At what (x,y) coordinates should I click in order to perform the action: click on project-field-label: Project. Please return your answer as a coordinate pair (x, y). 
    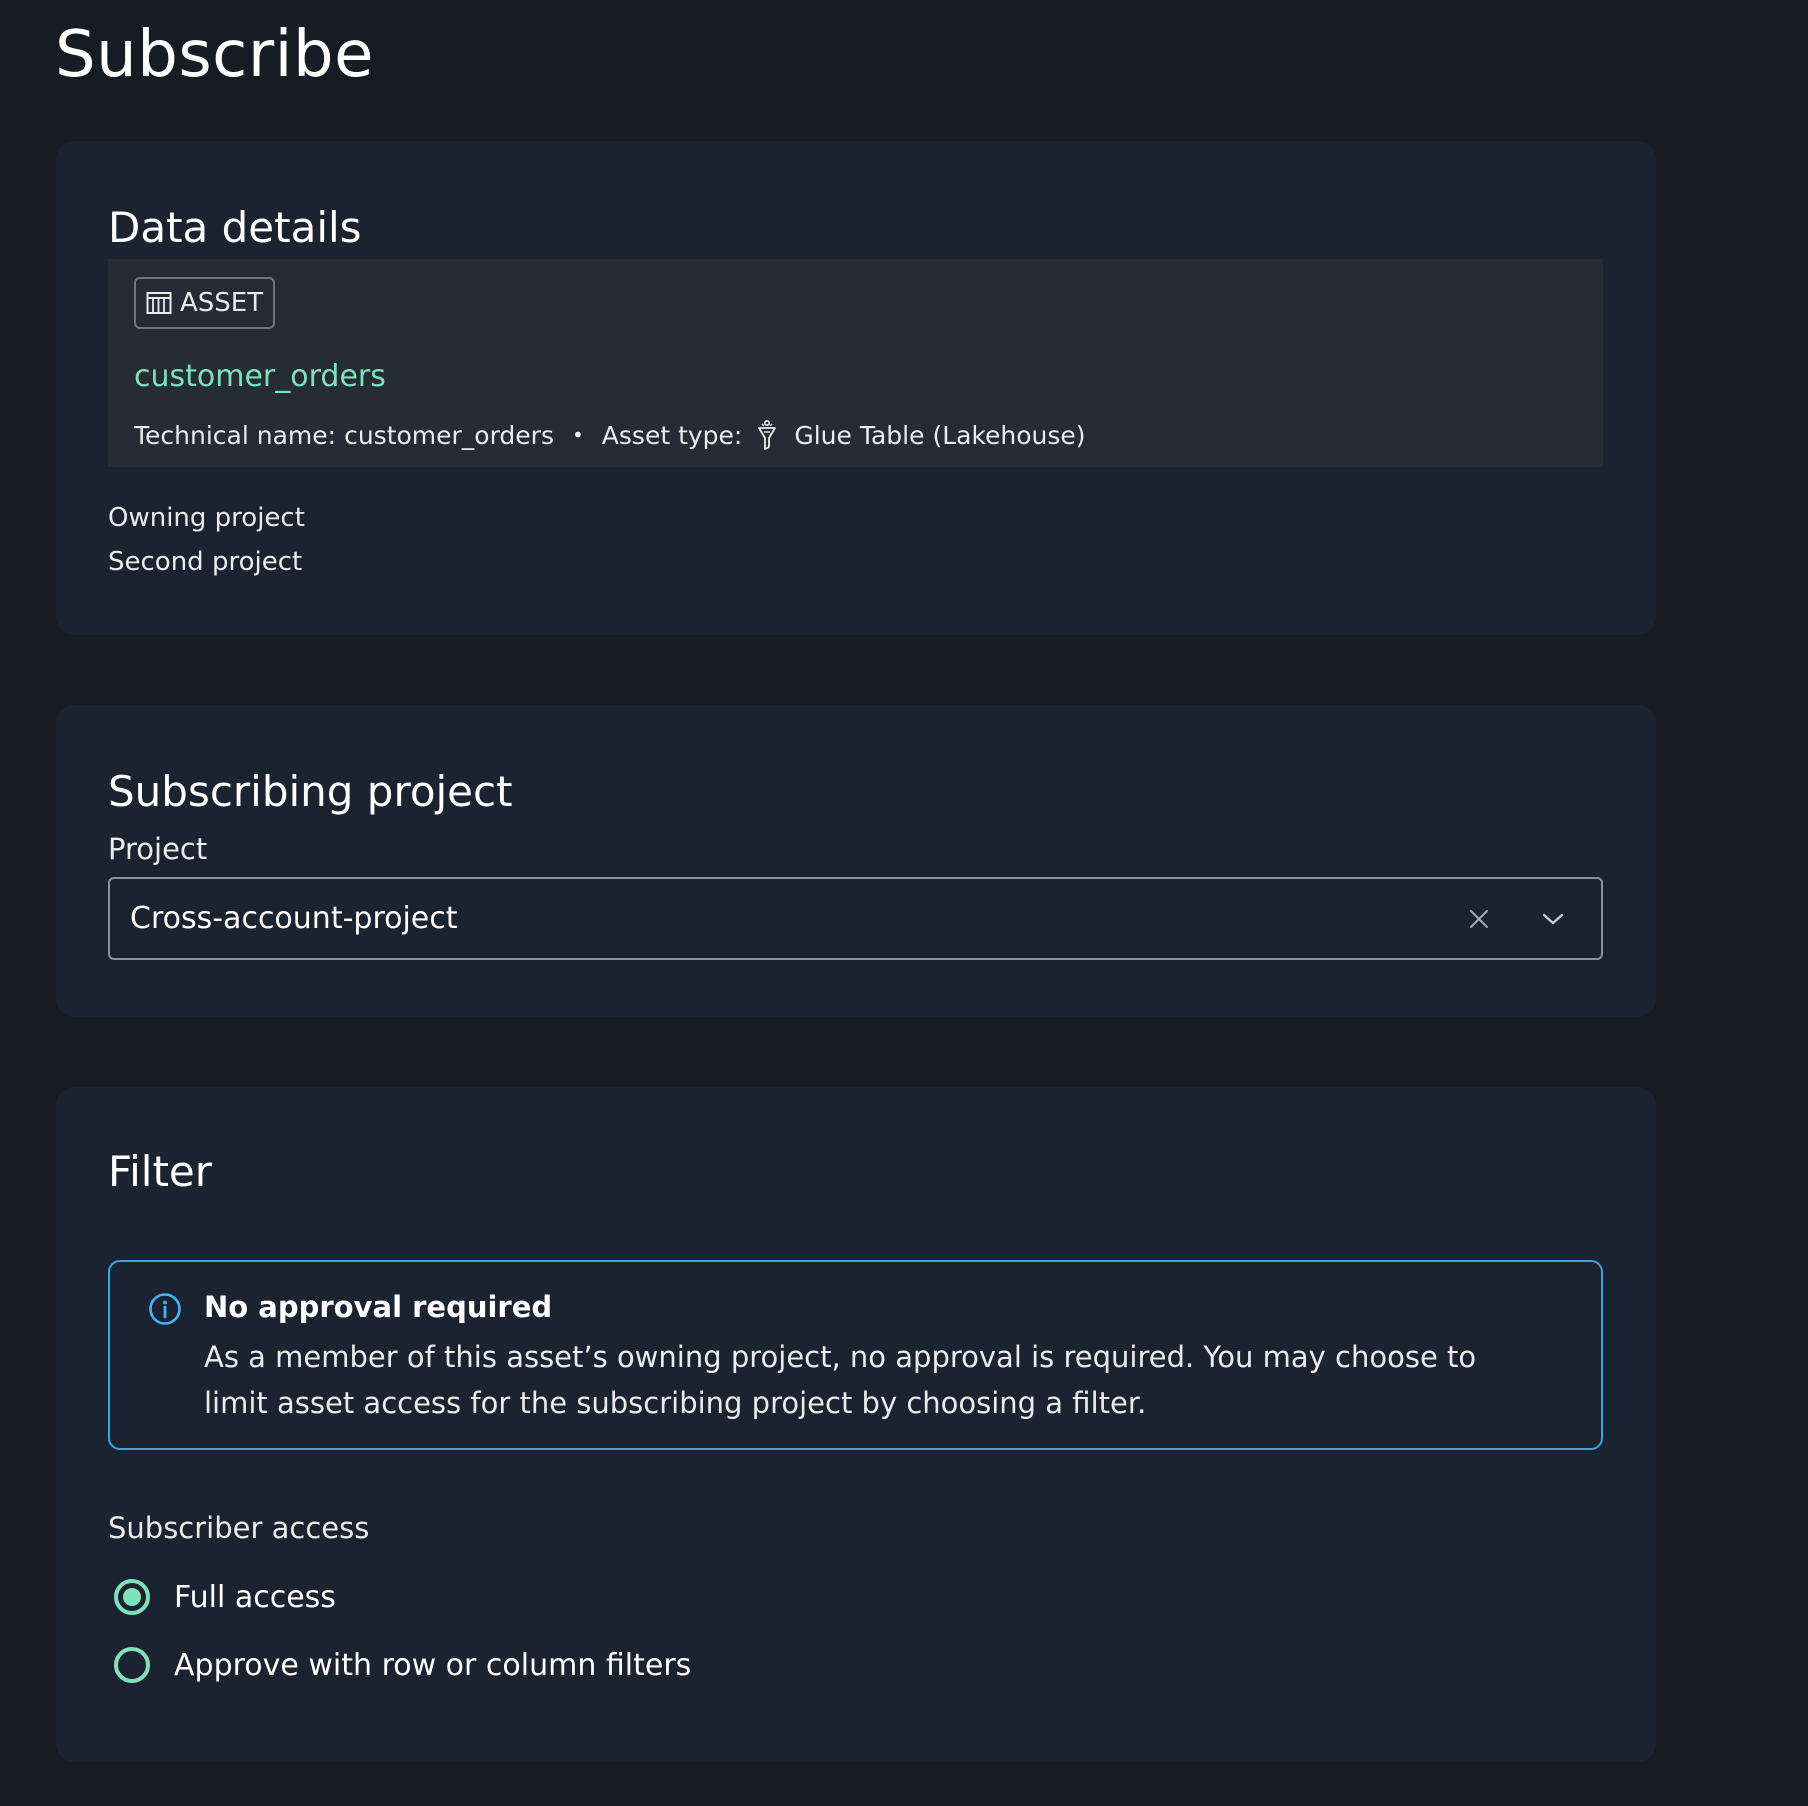
    Looking at the image, I should click on (158, 849).